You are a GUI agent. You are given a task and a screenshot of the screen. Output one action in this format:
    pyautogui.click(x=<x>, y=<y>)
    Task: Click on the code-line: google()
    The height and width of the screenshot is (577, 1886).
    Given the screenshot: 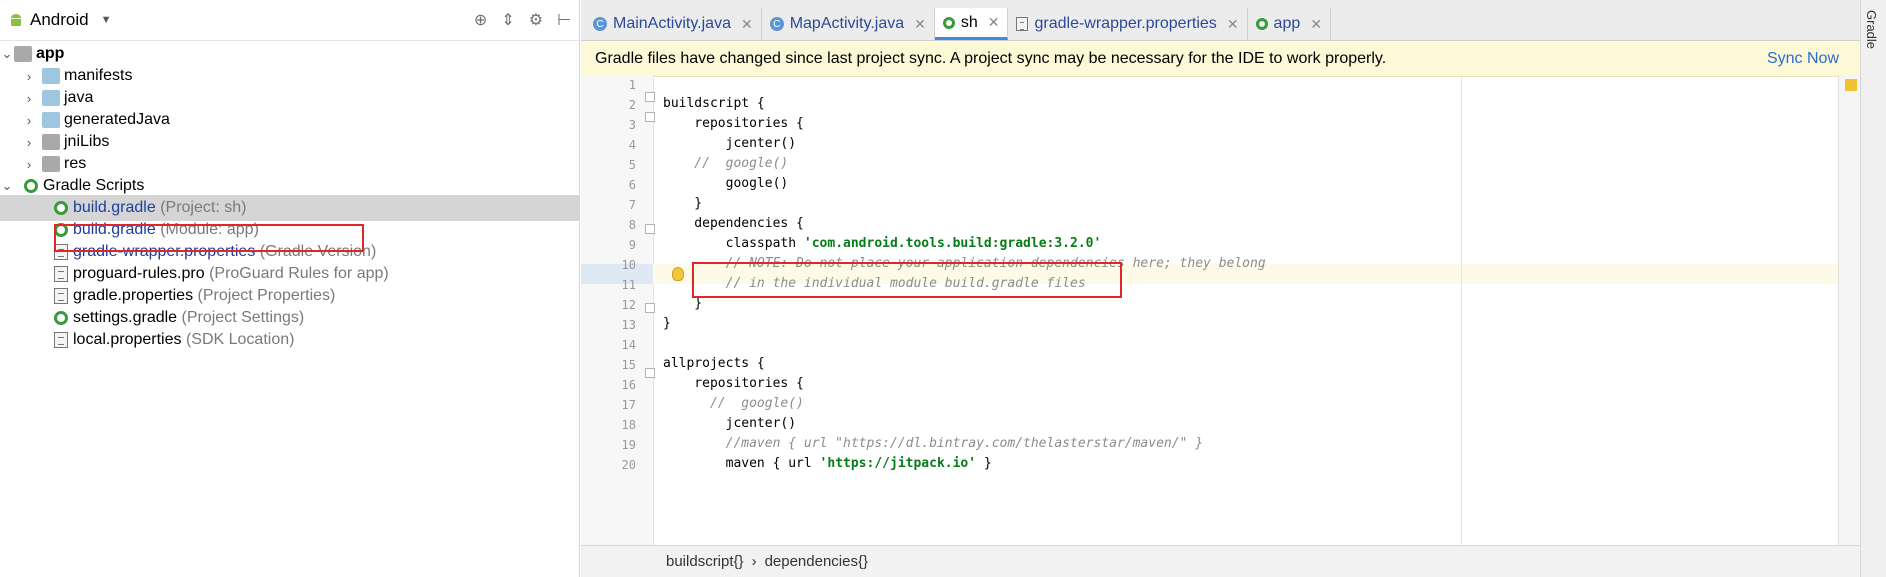 What is the action you would take?
    pyautogui.click(x=726, y=183)
    